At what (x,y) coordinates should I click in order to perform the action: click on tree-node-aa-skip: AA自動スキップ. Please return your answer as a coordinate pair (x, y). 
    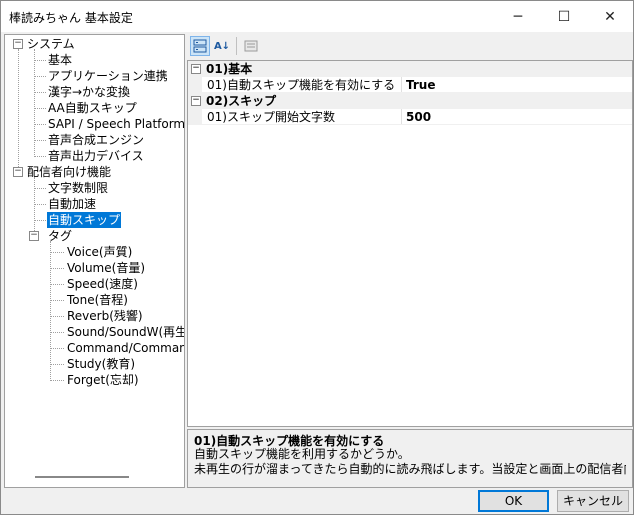
    Looking at the image, I should click on (92, 108).